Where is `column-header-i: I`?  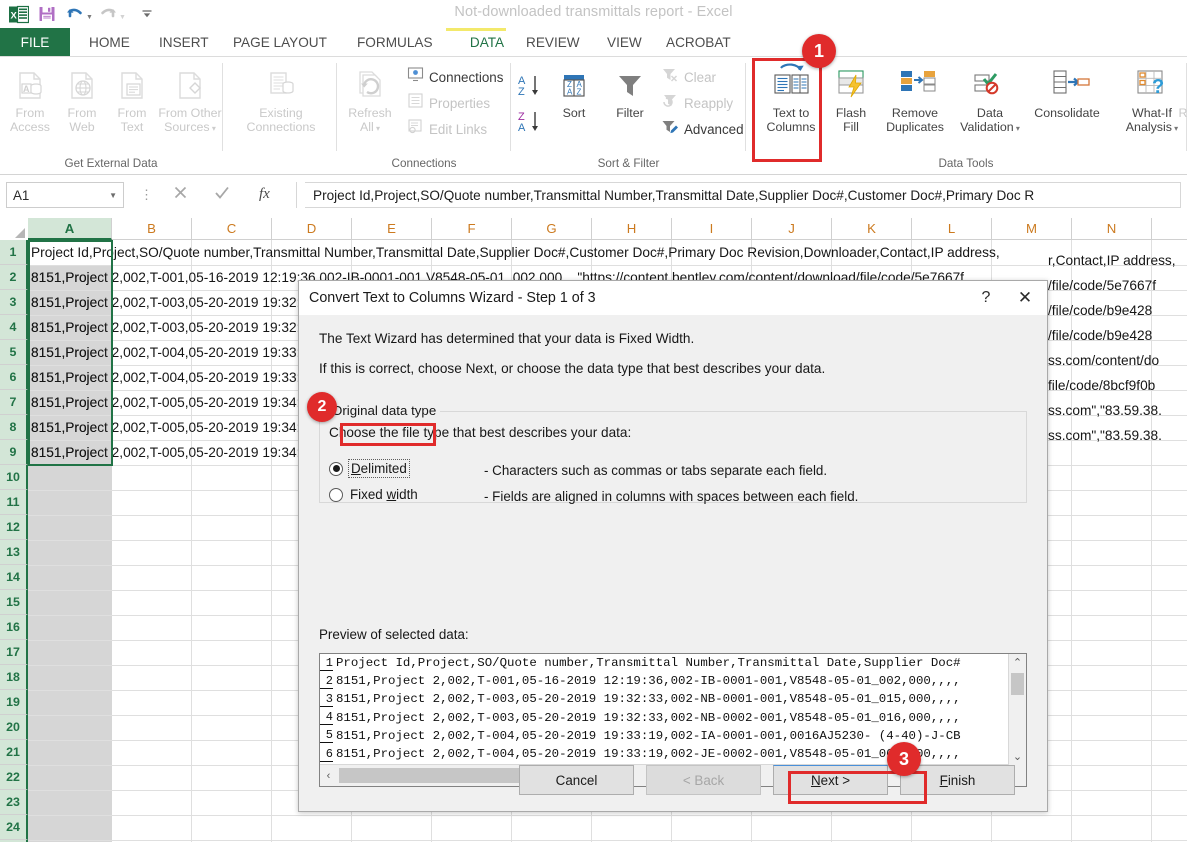
column-header-i: I is located at coordinates (712, 229).